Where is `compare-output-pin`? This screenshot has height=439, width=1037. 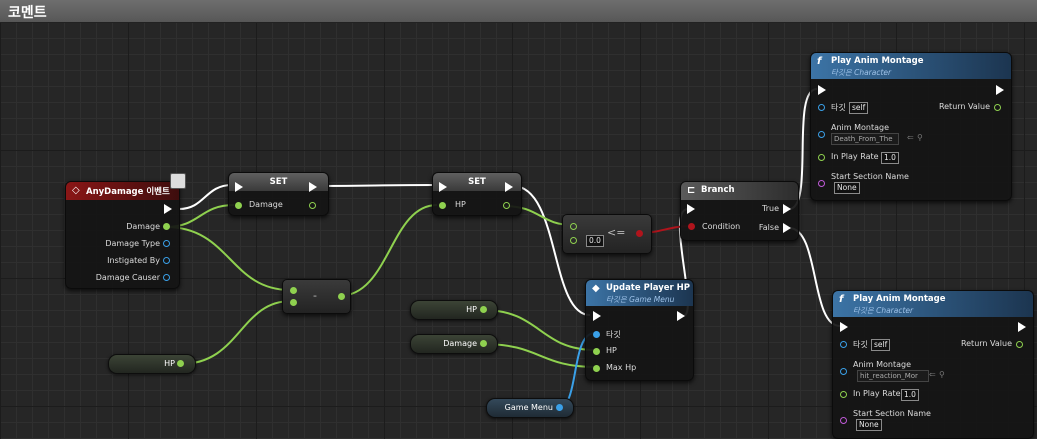
compare-output-pin is located at coordinates (639, 233).